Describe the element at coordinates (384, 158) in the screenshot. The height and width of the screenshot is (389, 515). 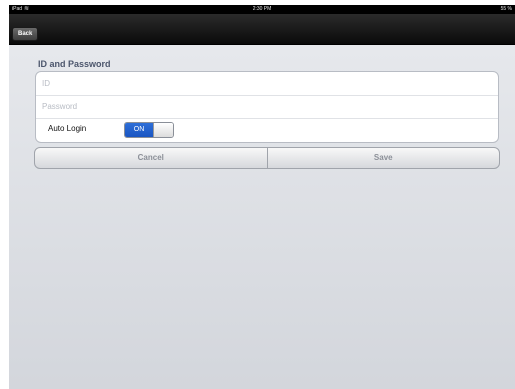
I see `save-button: Save` at that location.